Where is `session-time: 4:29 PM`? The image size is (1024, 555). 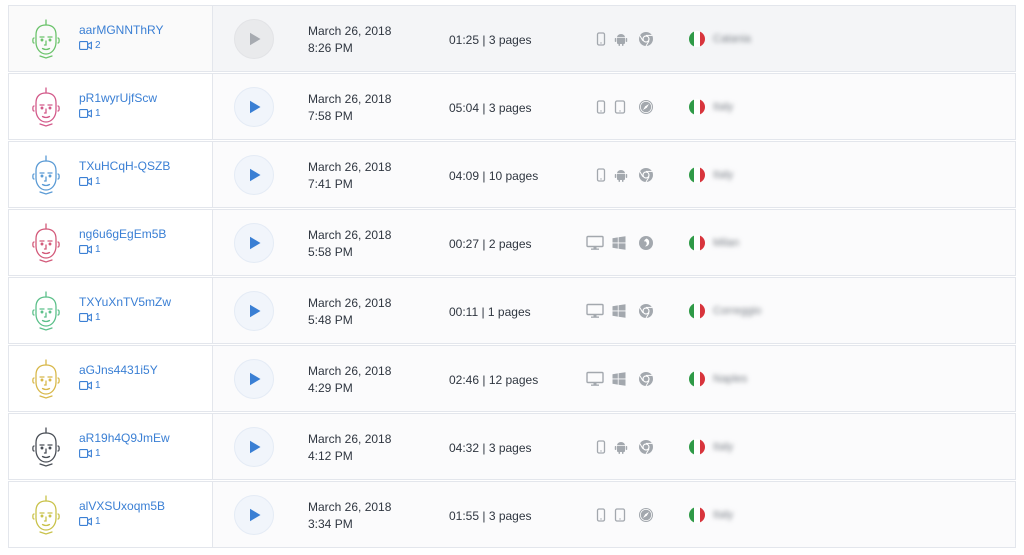 session-time: 4:29 PM is located at coordinates (330, 388).